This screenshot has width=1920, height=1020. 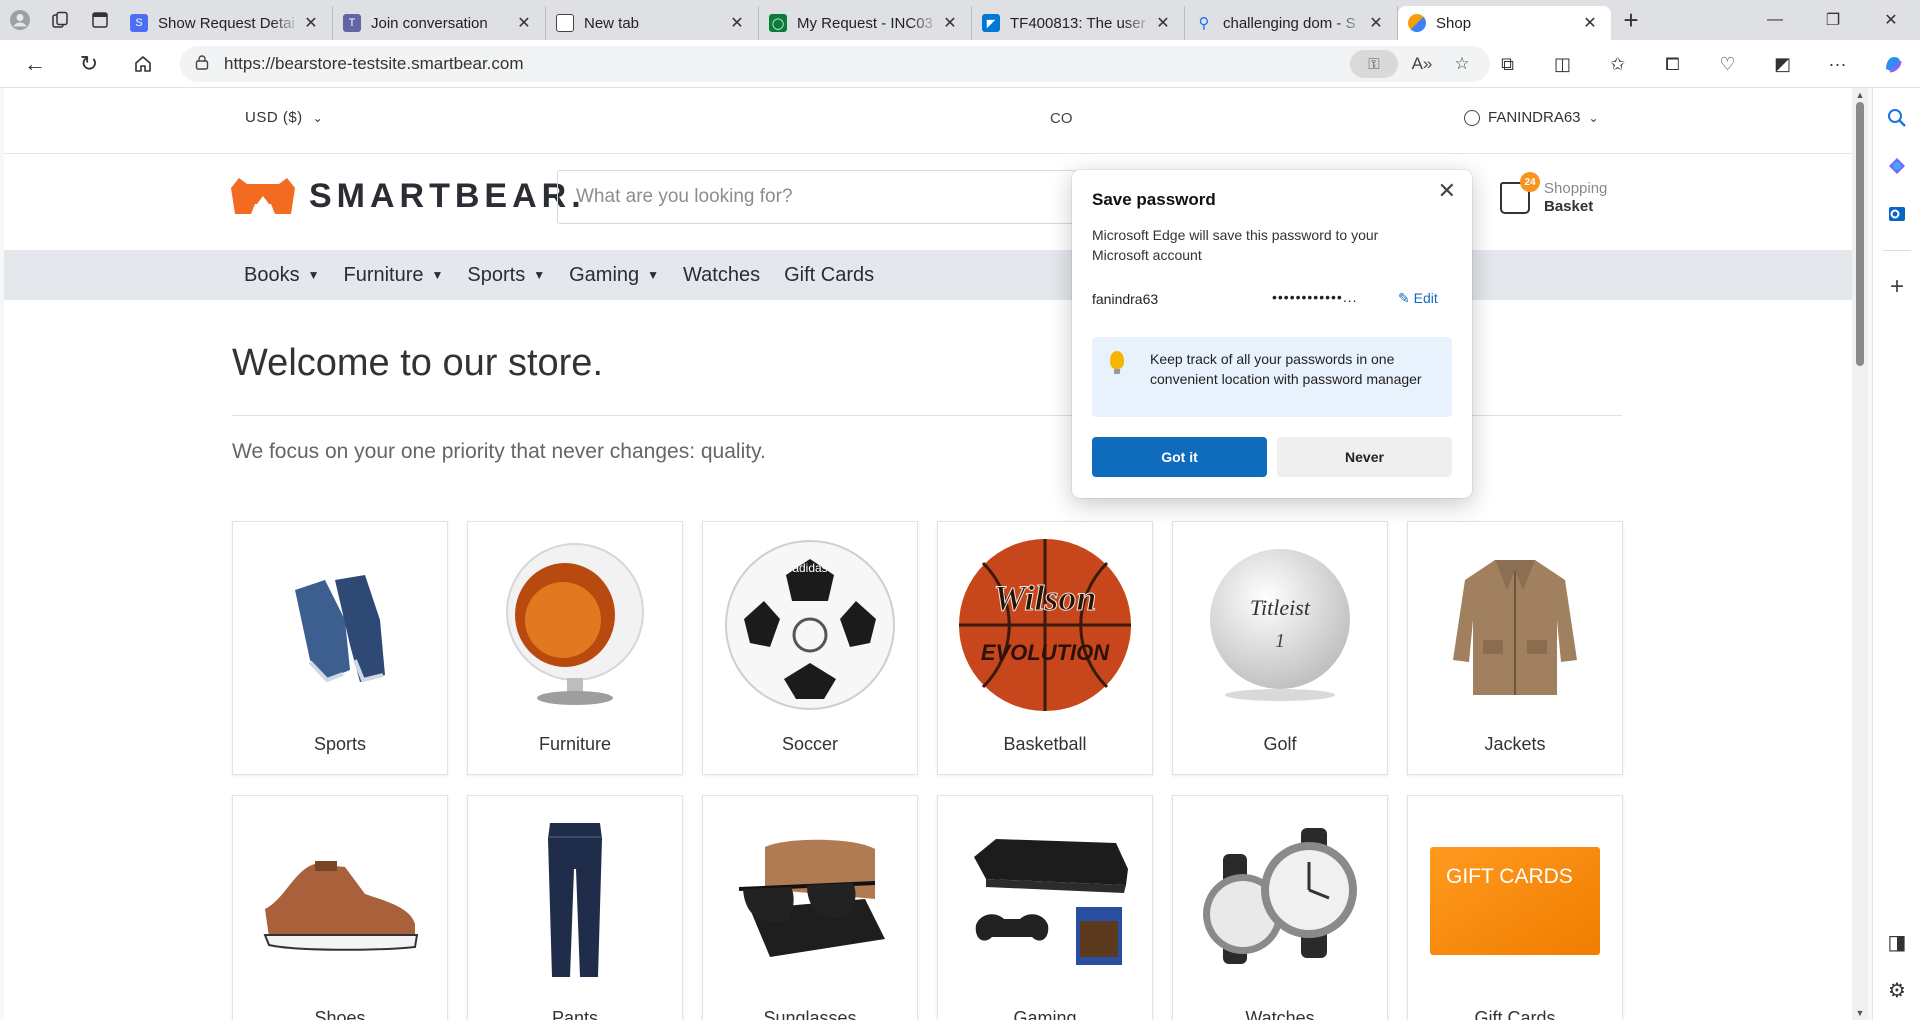 What do you see at coordinates (1179, 457) in the screenshot?
I see `got-it-button: Got it` at bounding box center [1179, 457].